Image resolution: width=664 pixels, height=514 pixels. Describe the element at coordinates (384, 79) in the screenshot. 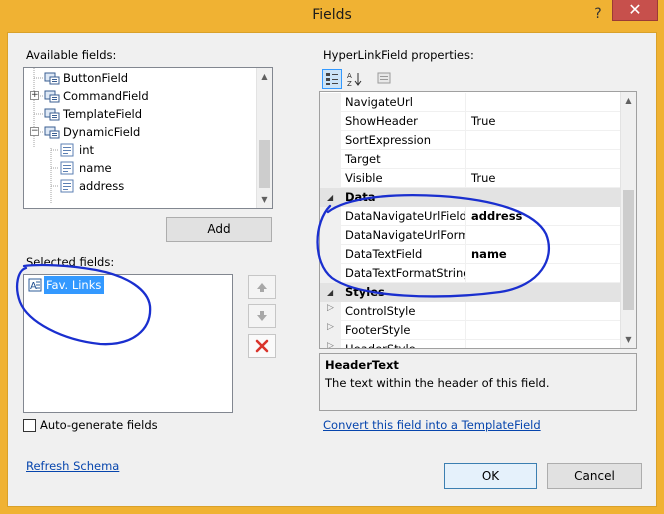

I see `property-pages-button` at that location.